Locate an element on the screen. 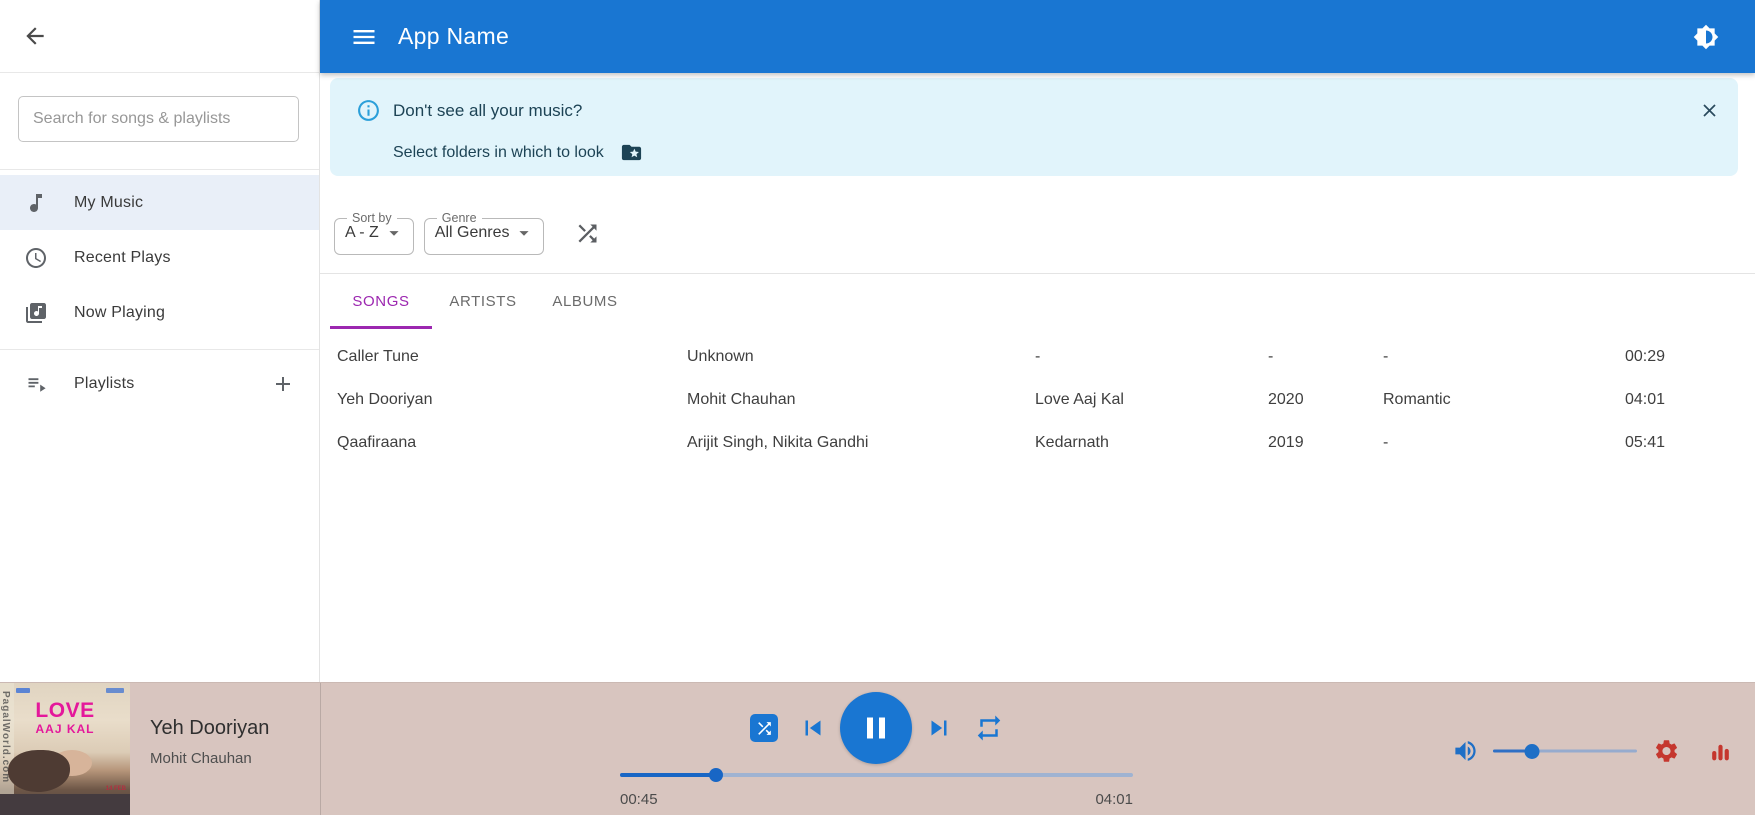  now-playing-info: Yeh Dooriyan Mohit Chauhan is located at coordinates (209, 742).